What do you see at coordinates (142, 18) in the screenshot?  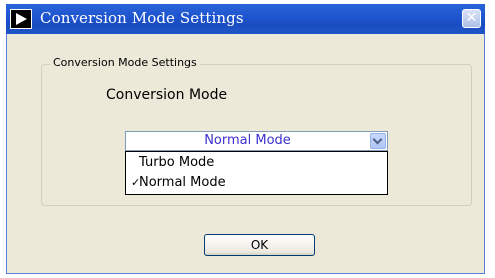 I see `window-title: Conversion Mode Settings` at bounding box center [142, 18].